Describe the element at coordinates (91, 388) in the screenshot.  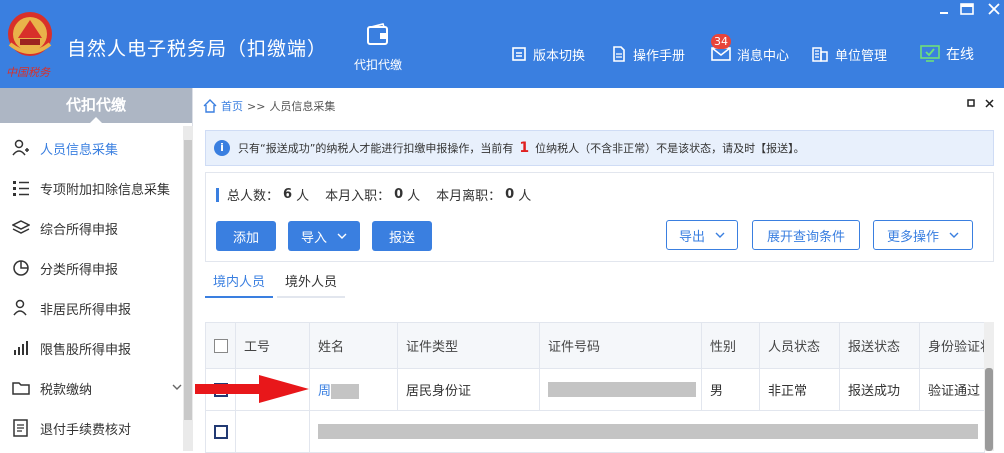
I see `sidebar-item-tax-payment: 税款缴纳` at that location.